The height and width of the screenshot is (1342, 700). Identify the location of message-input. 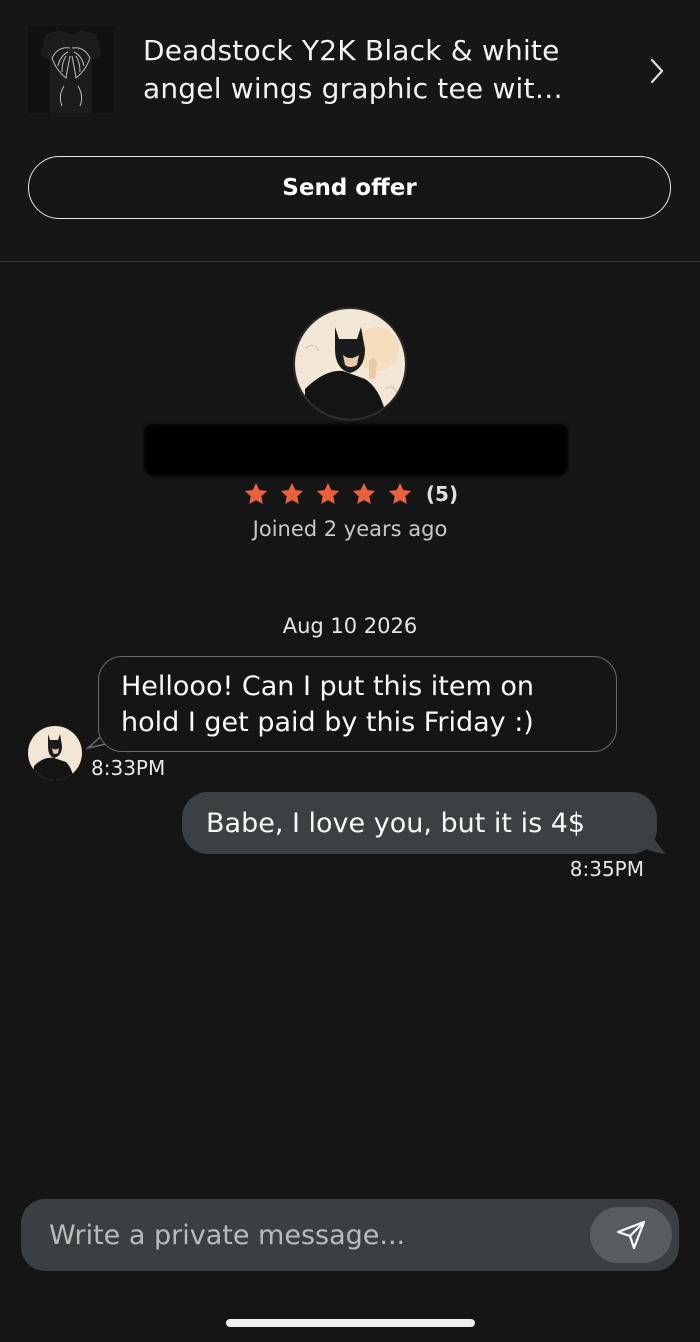
(319, 1235).